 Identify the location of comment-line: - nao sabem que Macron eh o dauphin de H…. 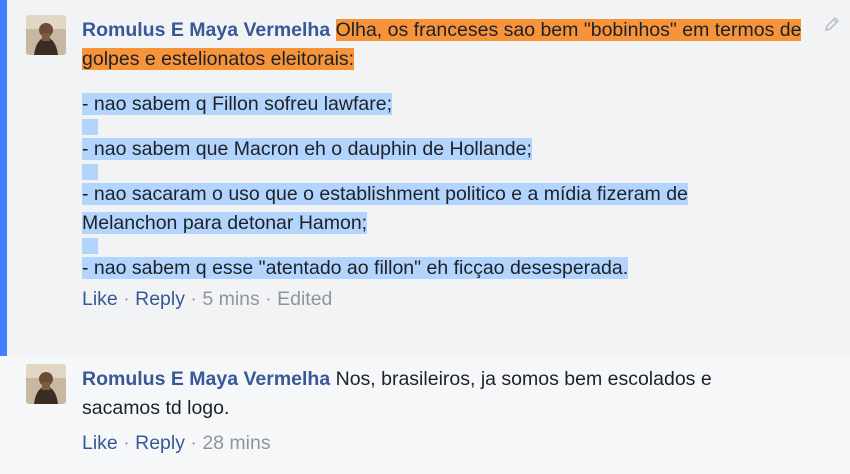
(307, 149).